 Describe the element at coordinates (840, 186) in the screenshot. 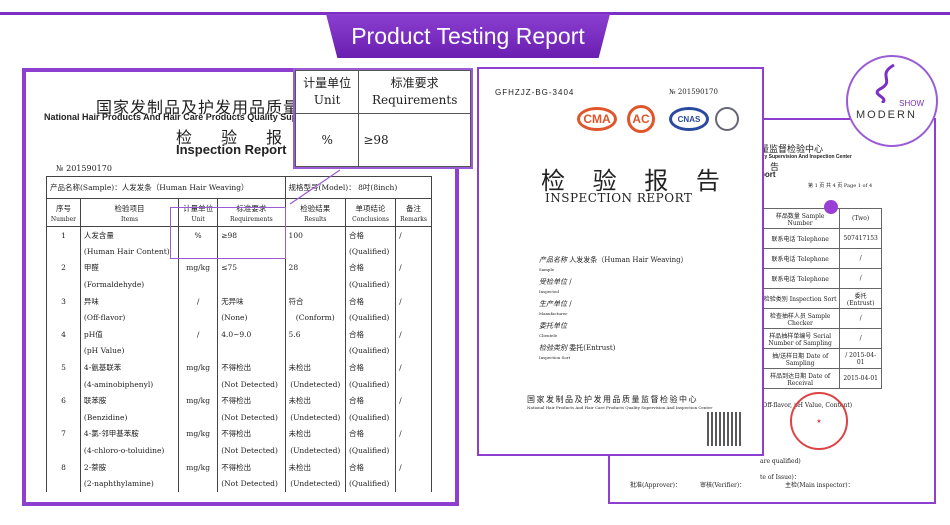

I see `page-indicator: 第 1 页 共 4 页 Page 1 of 4` at that location.